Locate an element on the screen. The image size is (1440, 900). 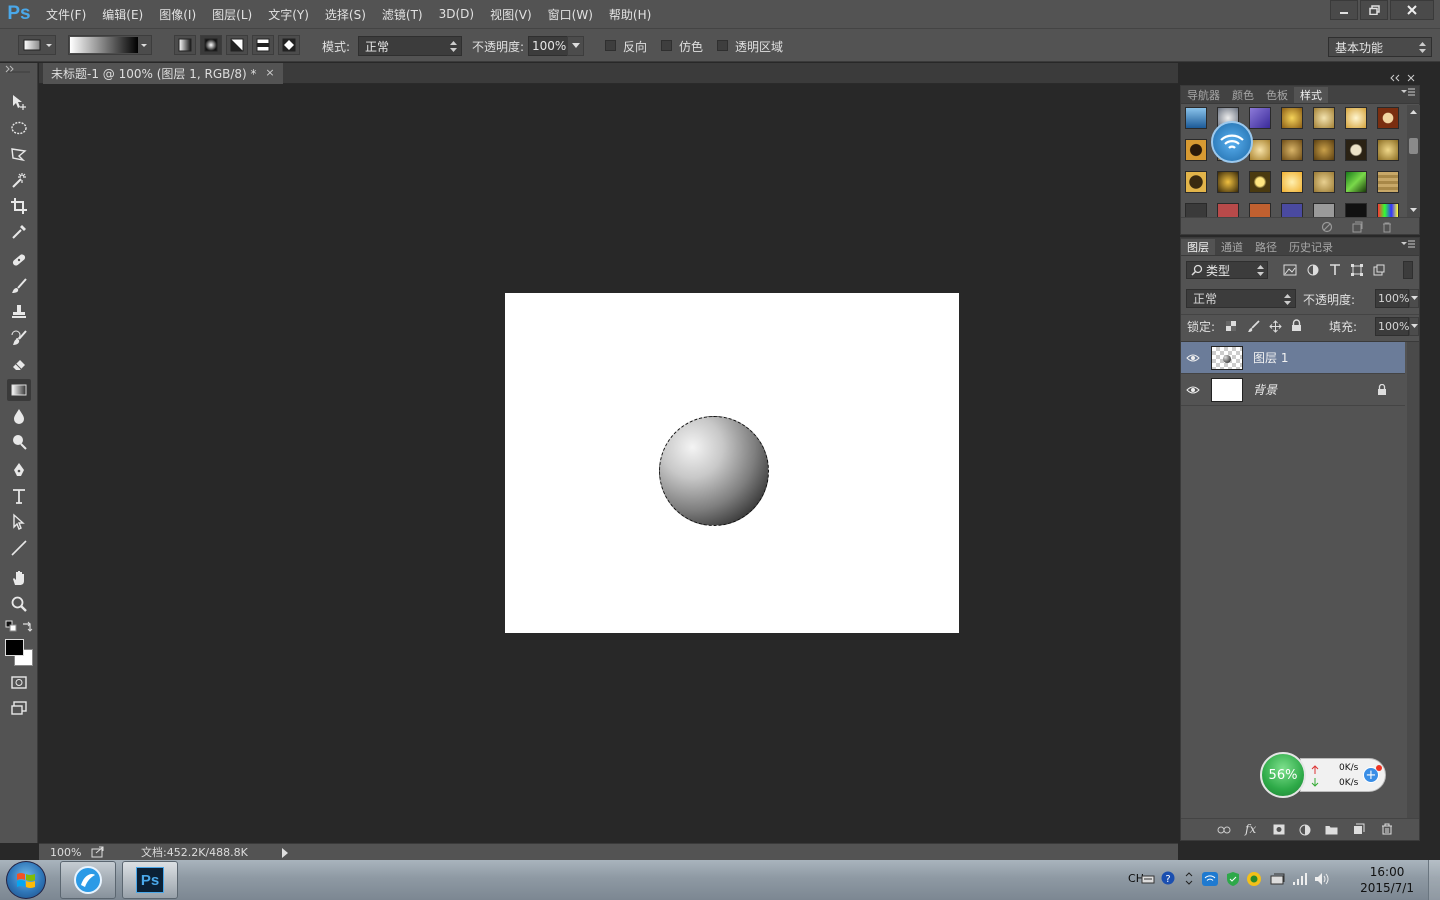
close-dock-icon is located at coordinates (1411, 78).